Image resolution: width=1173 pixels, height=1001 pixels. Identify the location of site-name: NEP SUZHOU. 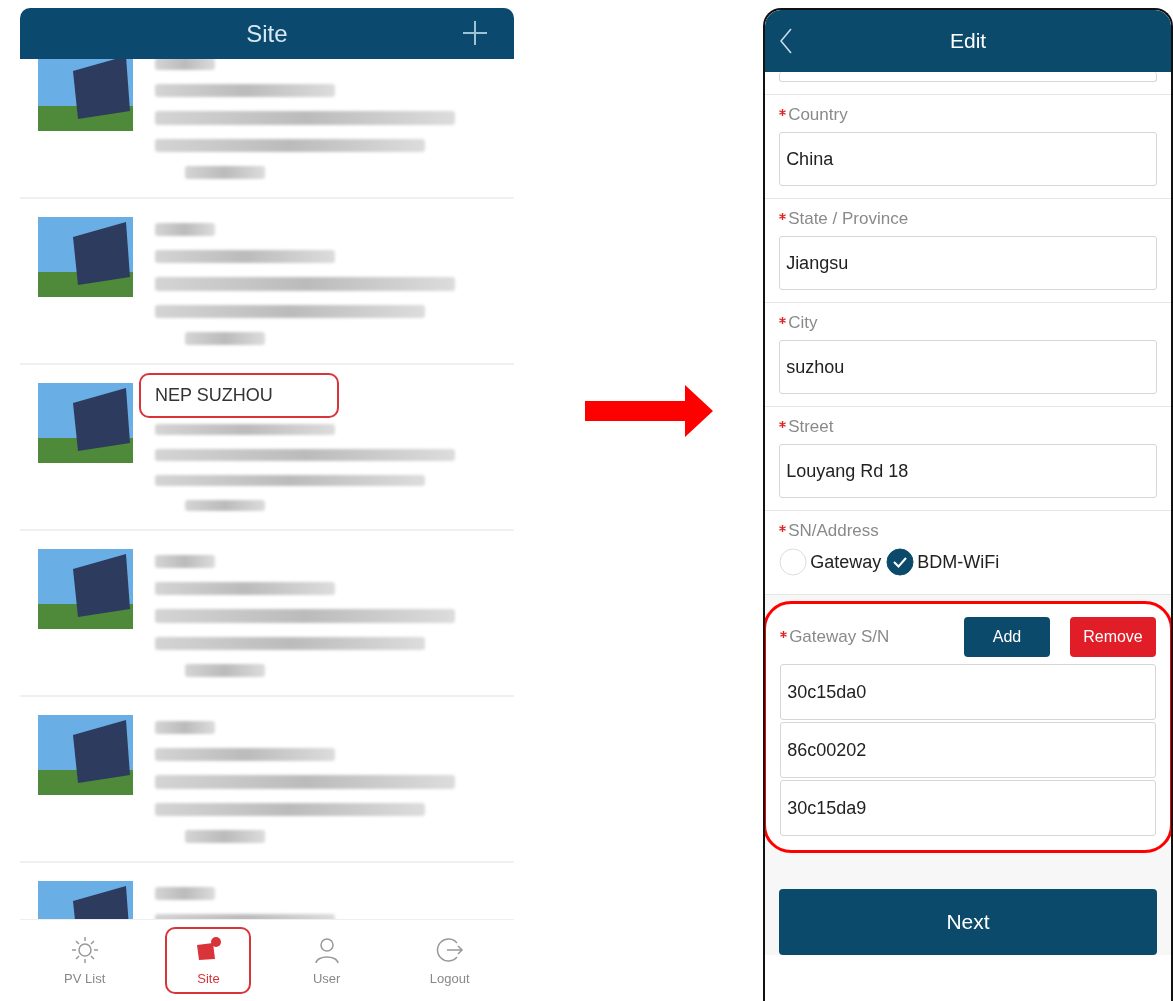
(239, 395).